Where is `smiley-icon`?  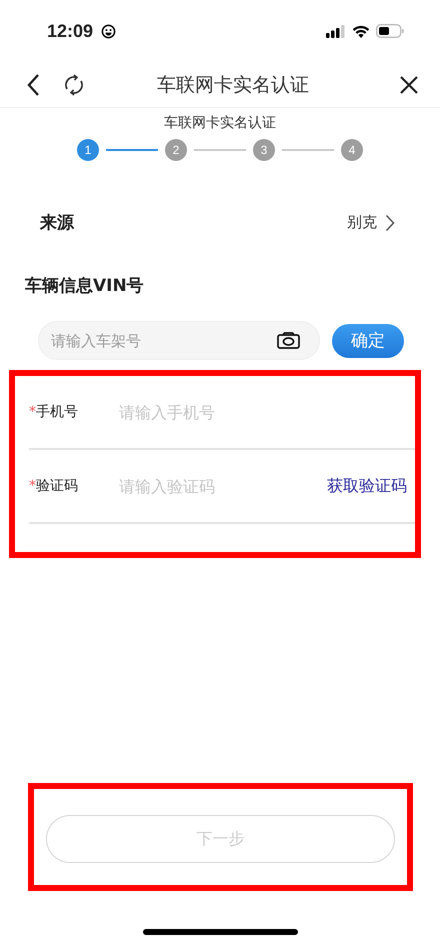
smiley-icon is located at coordinates (108, 31).